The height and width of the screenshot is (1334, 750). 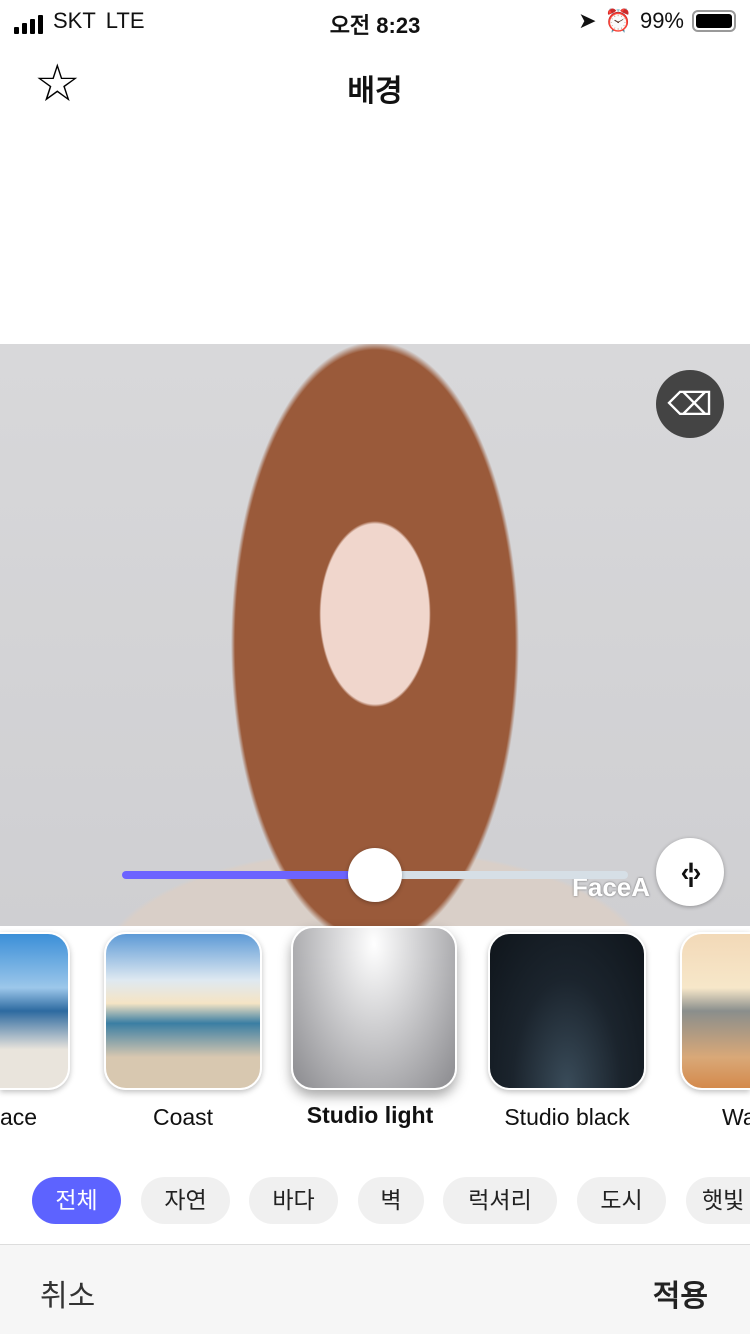 I want to click on nav-bar: ☆ 배경, so click(x=375, y=85).